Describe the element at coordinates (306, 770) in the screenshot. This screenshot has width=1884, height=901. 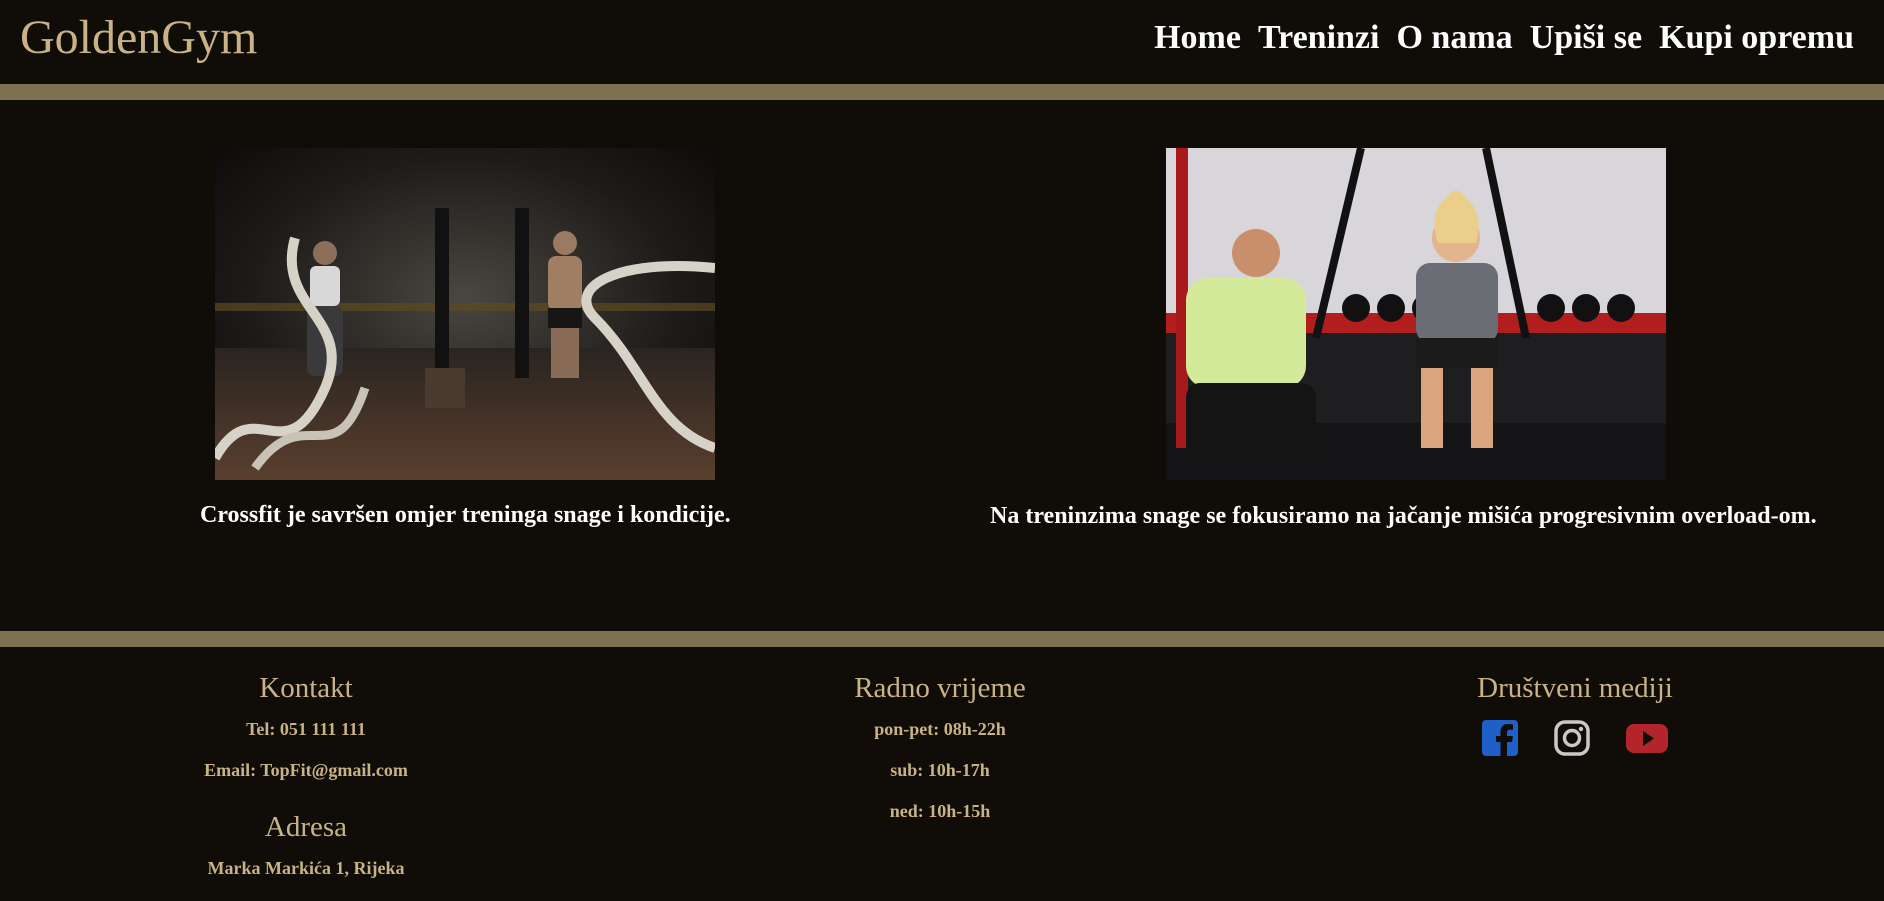
I see `contact-email: Email: TopFit@gmail.com` at that location.